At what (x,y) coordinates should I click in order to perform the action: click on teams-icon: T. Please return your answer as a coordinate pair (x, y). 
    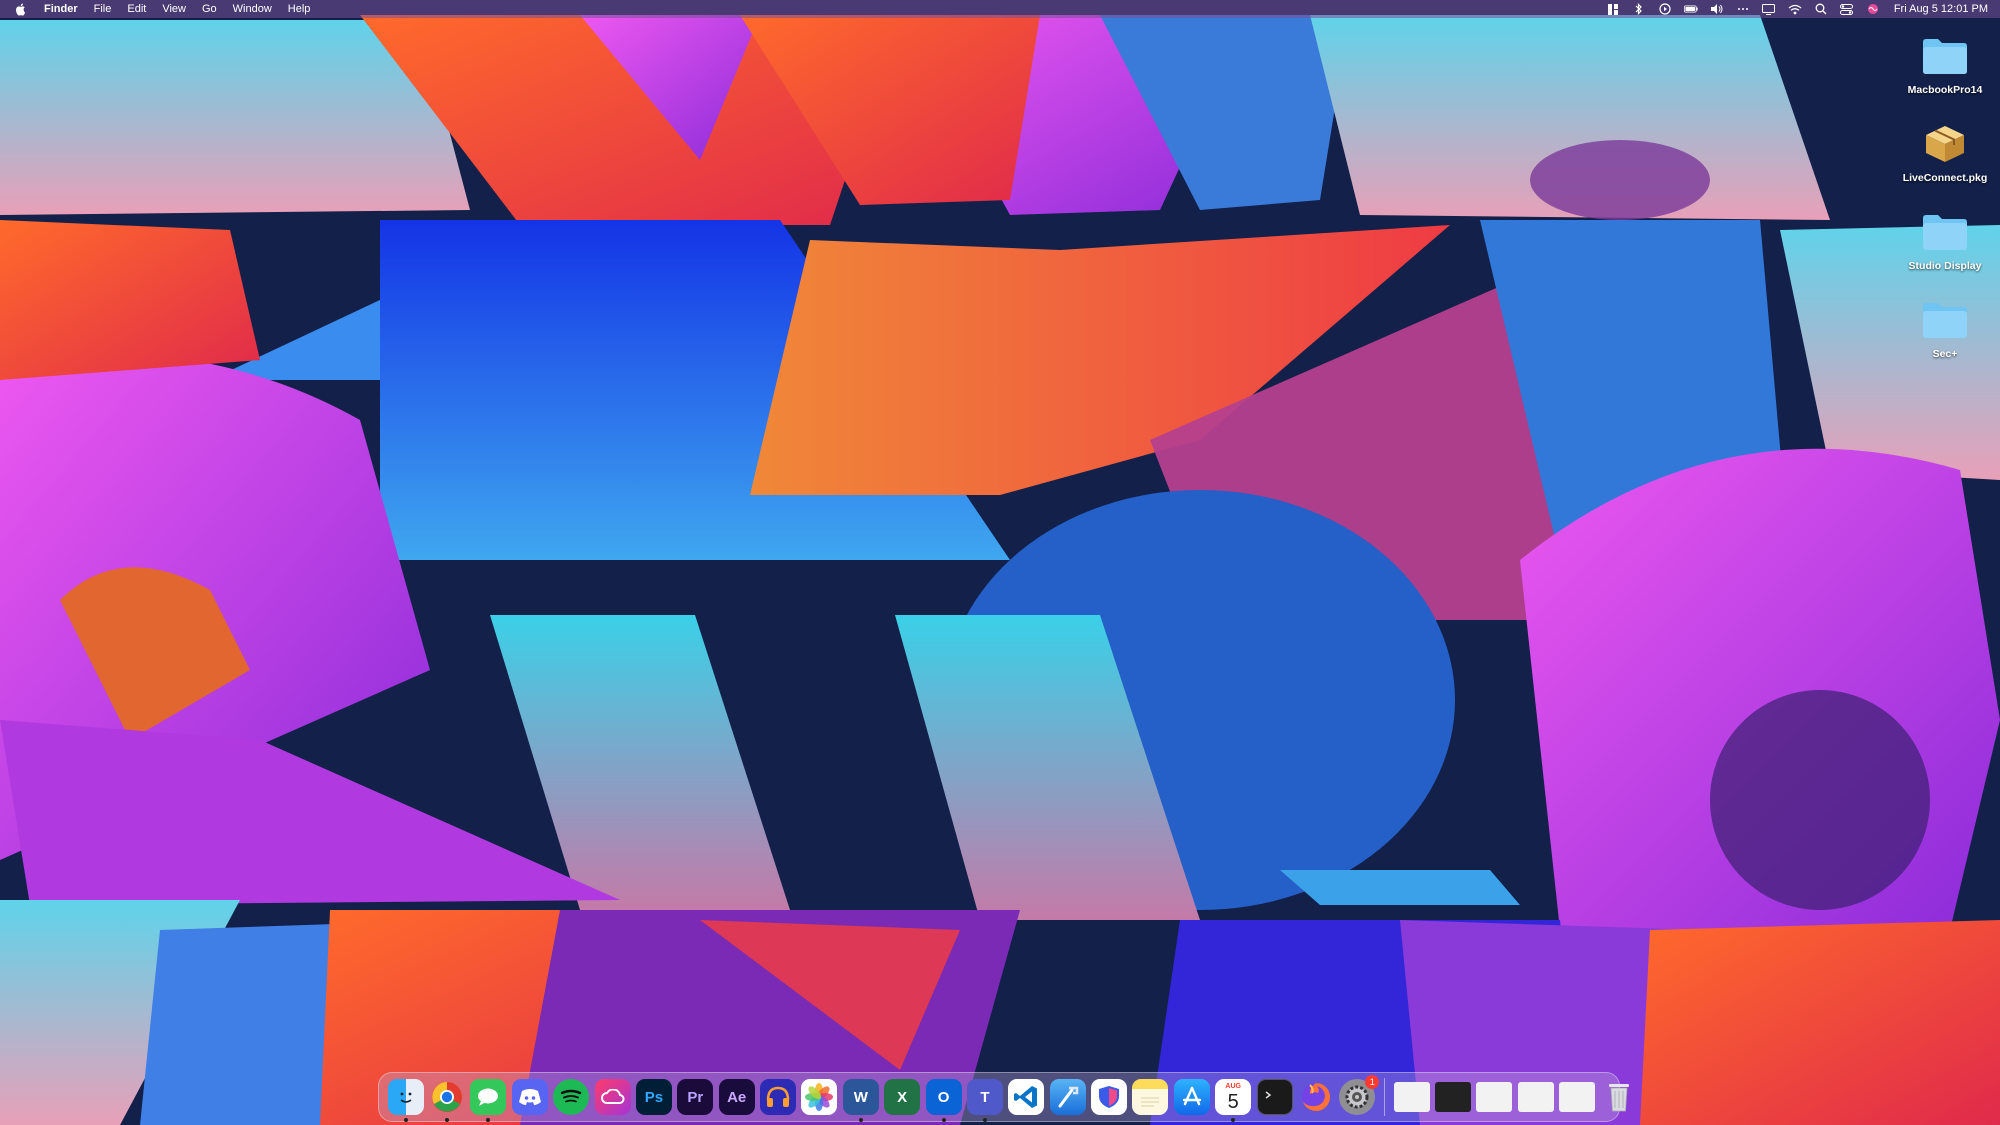
    Looking at the image, I should click on (984, 1097).